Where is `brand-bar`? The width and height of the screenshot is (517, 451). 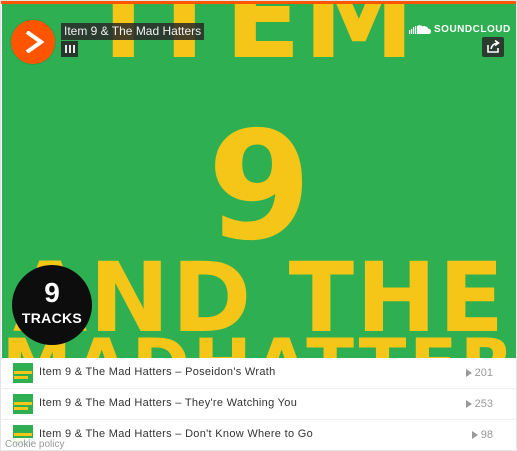 brand-bar is located at coordinates (258, 2).